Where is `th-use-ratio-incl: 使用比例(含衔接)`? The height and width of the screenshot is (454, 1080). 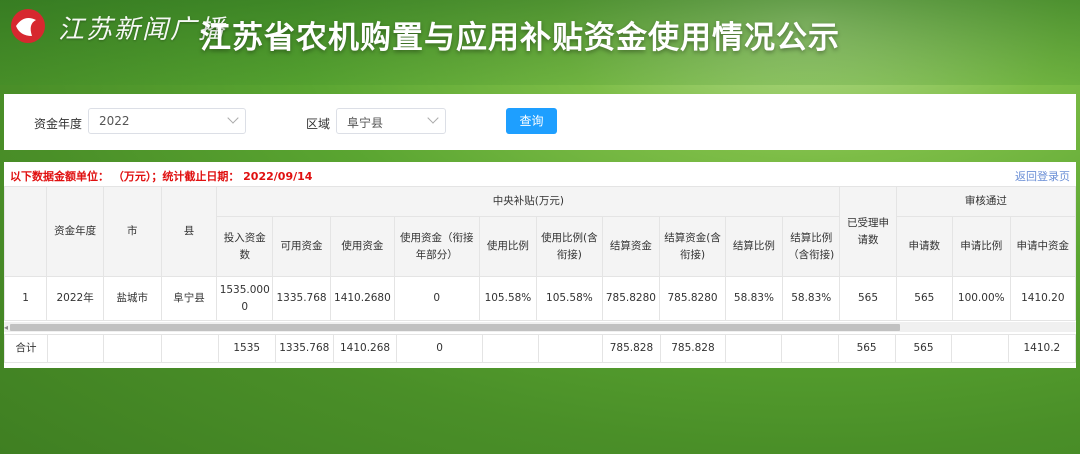 th-use-ratio-incl: 使用比例(含衔接) is located at coordinates (569, 246).